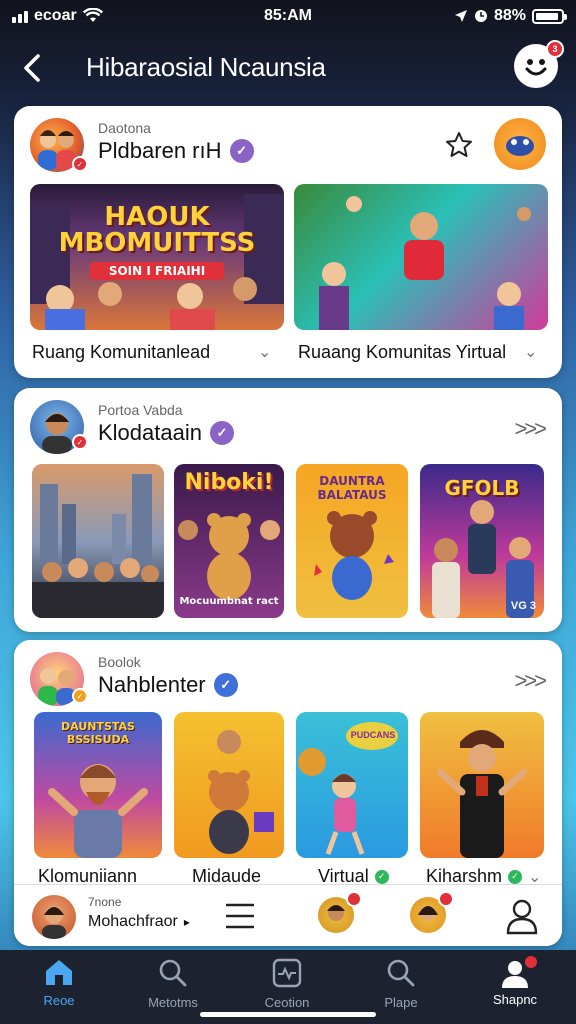 Image resolution: width=576 pixels, height=1024 pixels. I want to click on card-title-text: Klodataain, so click(150, 432).